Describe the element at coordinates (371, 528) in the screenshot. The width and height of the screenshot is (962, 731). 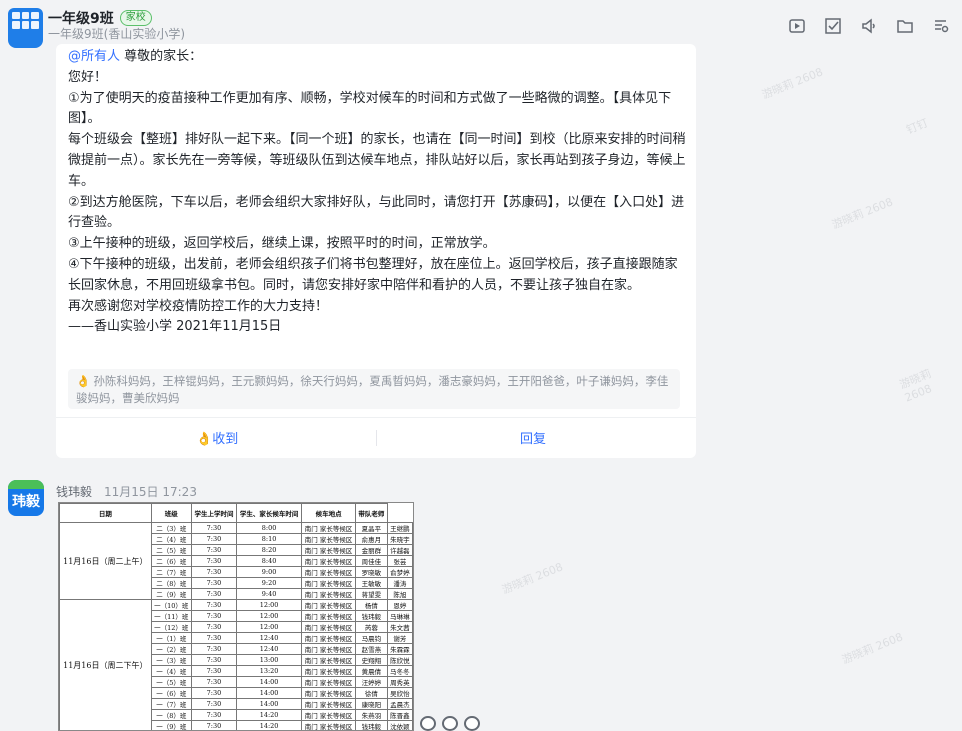
I see `teacher-cell: 夏晶平` at that location.